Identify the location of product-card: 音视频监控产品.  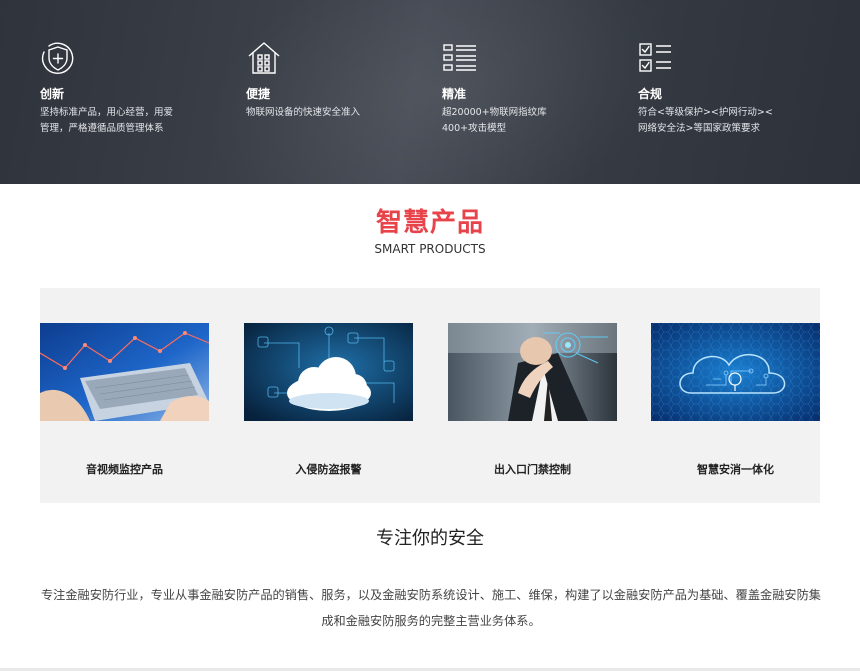
(124, 399).